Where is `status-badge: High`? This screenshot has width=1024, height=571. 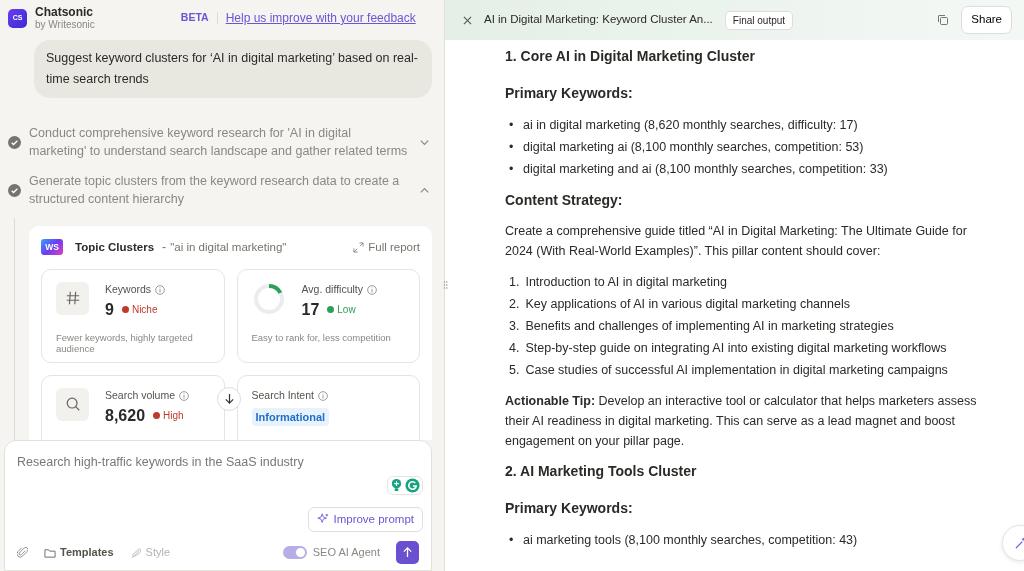
status-badge: High is located at coordinates (168, 415).